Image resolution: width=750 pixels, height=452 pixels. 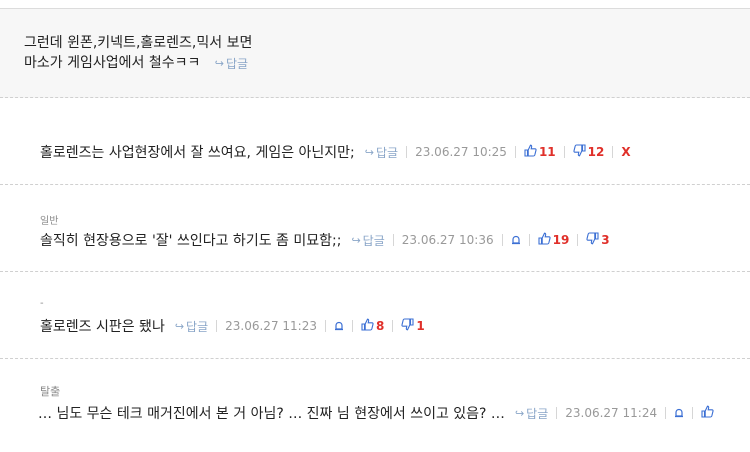 I want to click on downvote-button: 3, so click(x=598, y=240).